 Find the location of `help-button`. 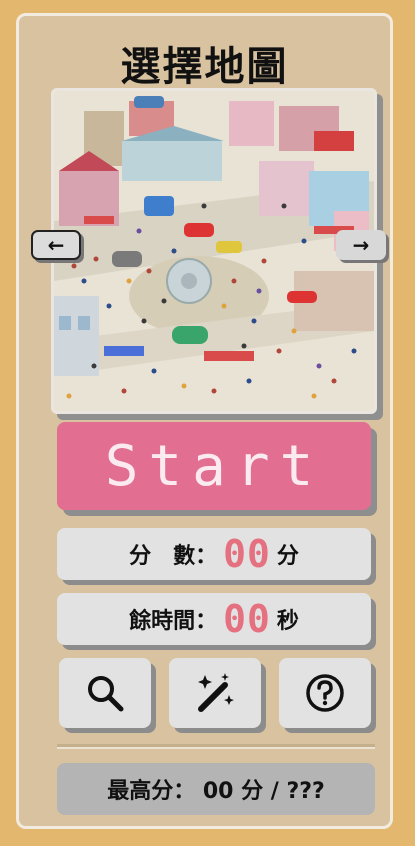

help-button is located at coordinates (325, 693).